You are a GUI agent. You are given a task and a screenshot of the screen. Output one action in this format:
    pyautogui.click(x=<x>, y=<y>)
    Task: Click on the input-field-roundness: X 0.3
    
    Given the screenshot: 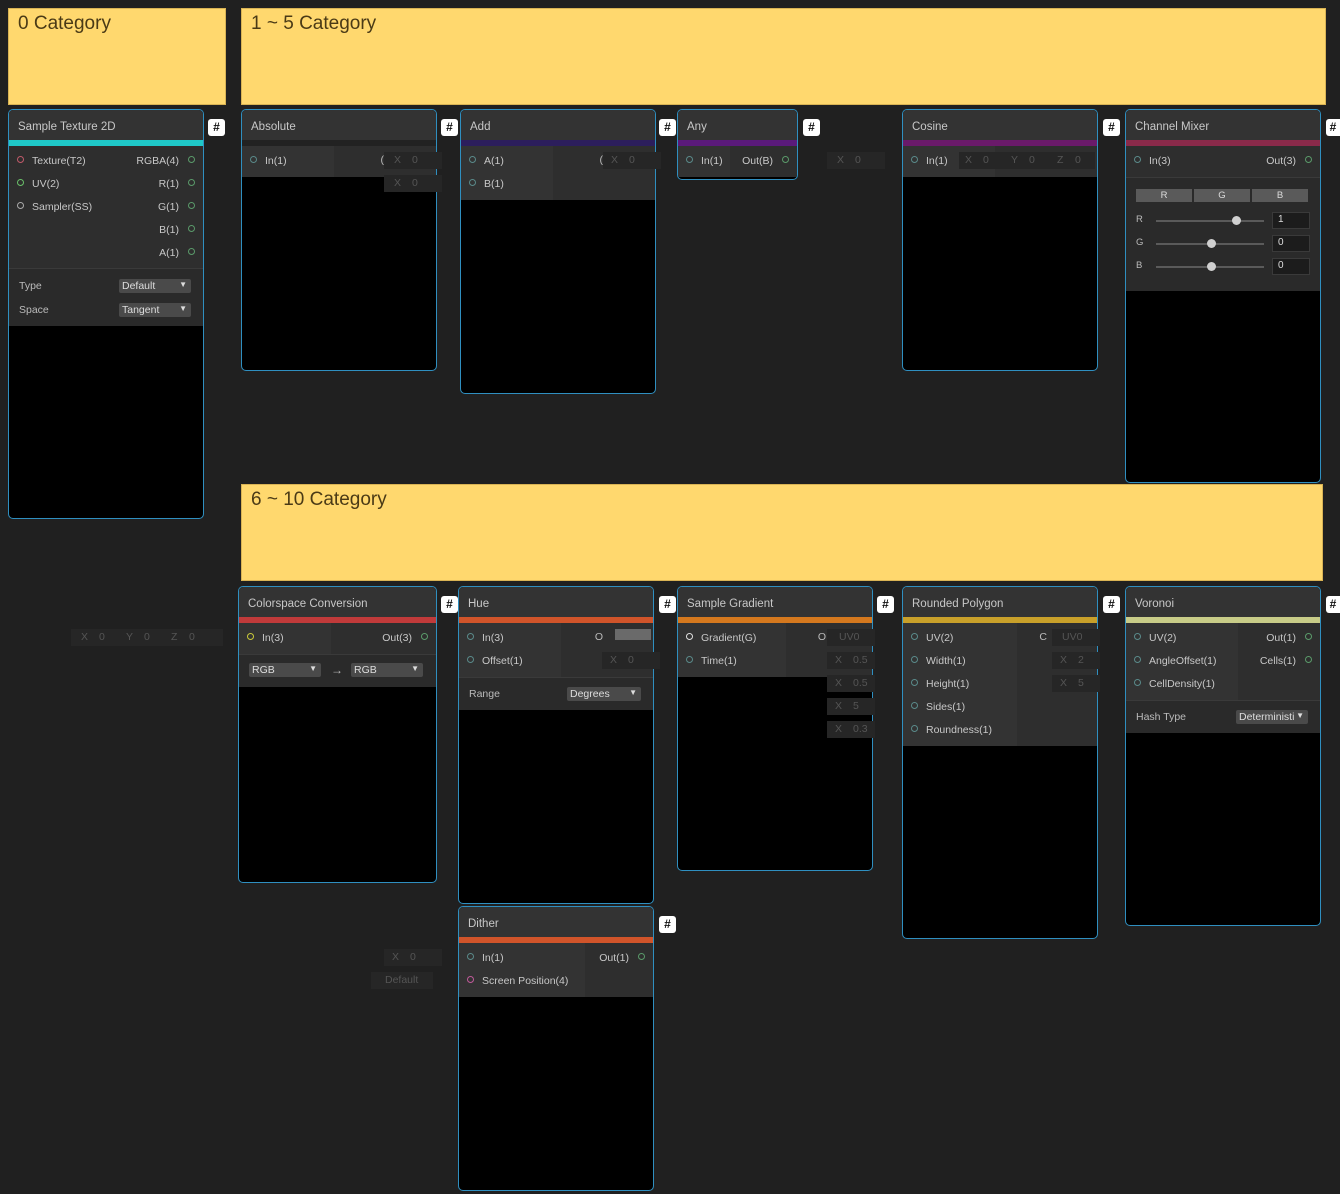 What is the action you would take?
    pyautogui.click(x=851, y=729)
    